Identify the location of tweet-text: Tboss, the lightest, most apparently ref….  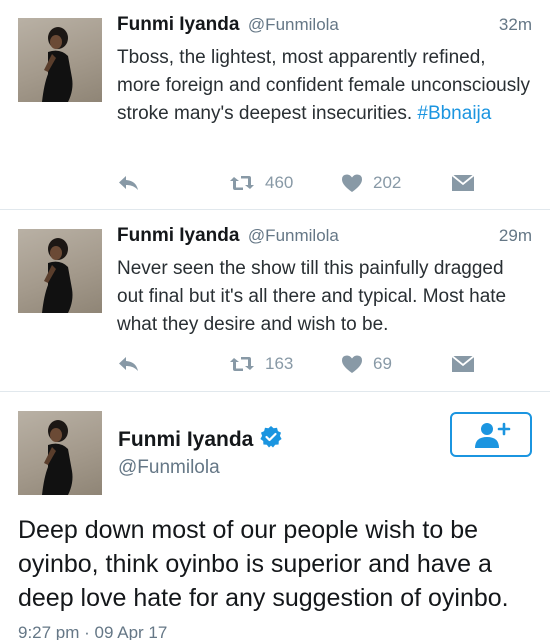
(324, 86).